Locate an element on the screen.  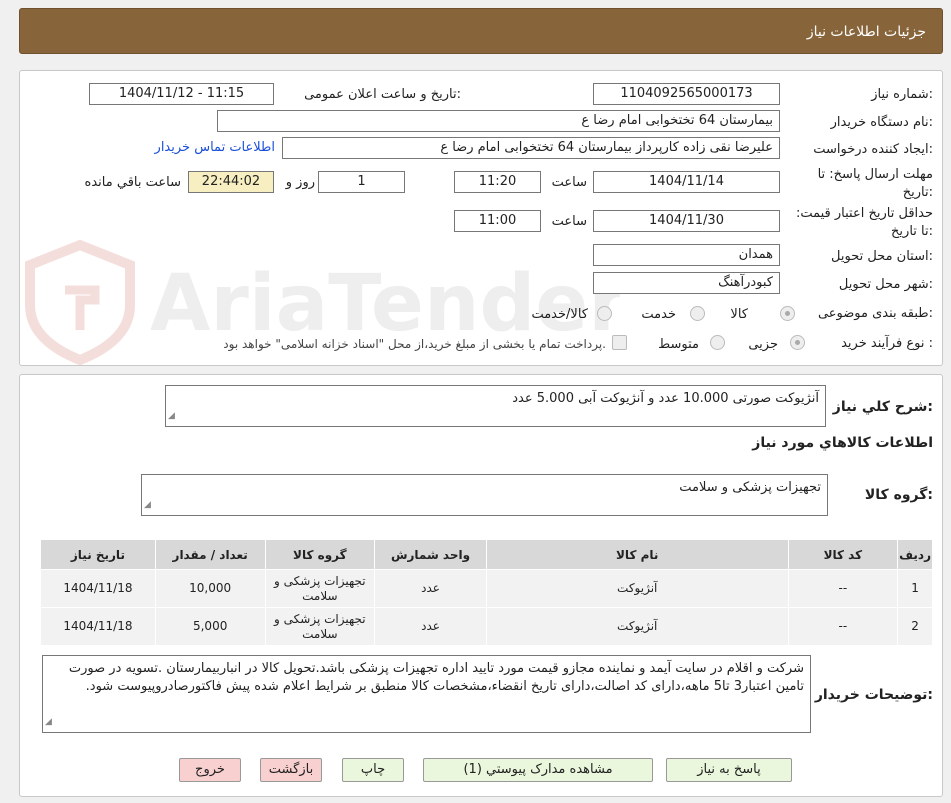
city-field: کبودرآهنگ is located at coordinates (686, 283).